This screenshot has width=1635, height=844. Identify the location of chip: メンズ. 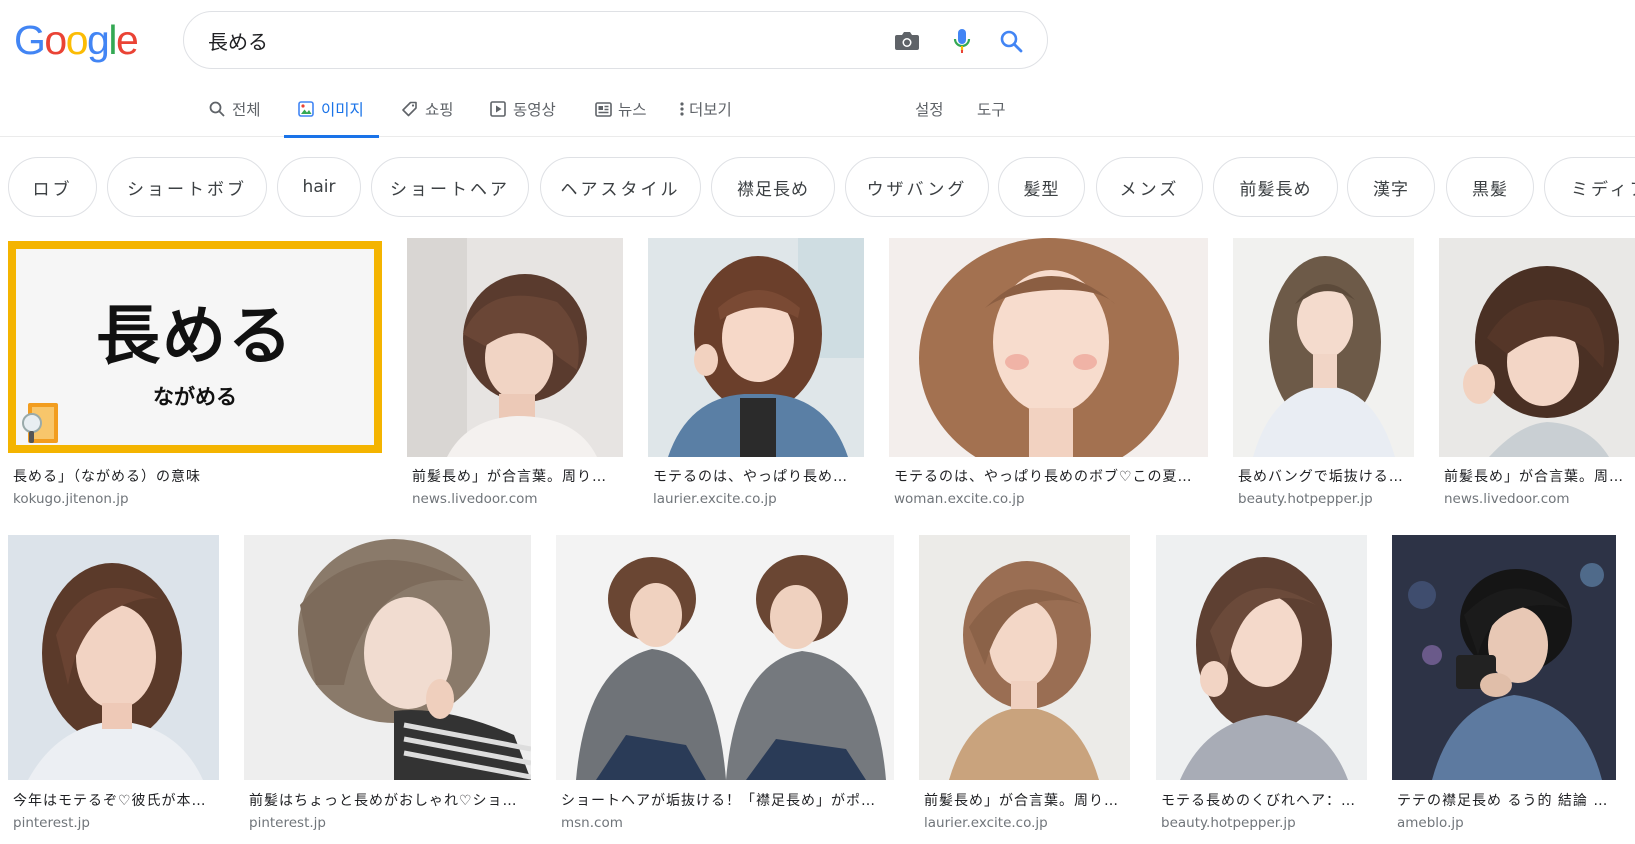
(1149, 187).